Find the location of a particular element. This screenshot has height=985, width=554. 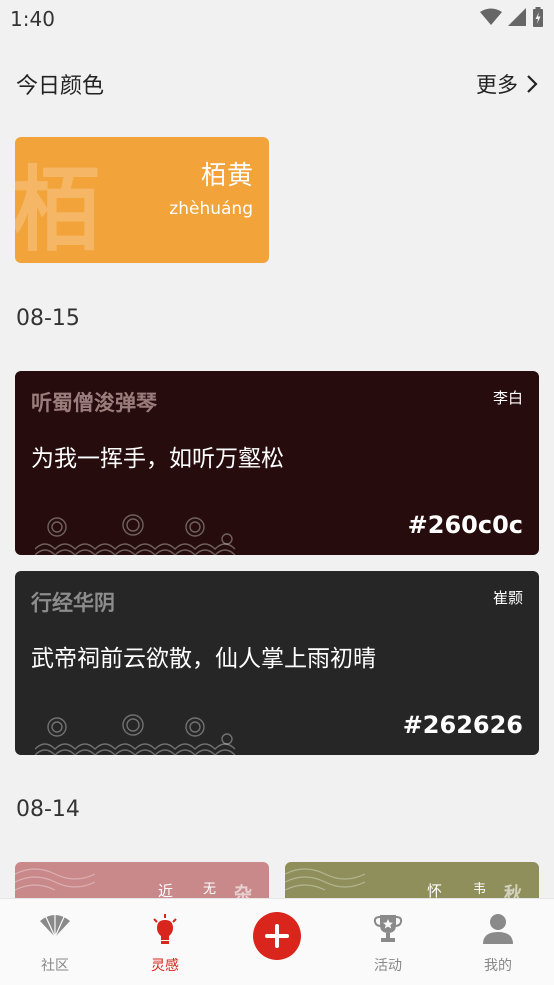

color-hex-code: #262626 is located at coordinates (462, 725).